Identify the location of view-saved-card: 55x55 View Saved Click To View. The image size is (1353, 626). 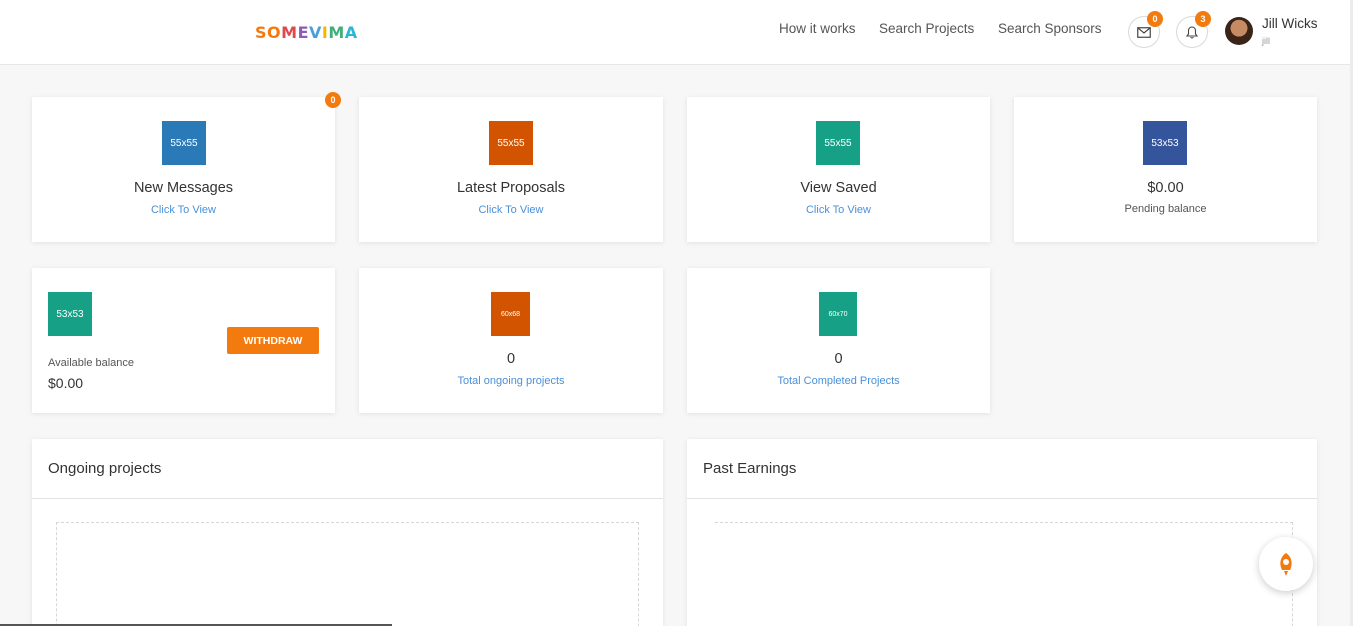
(838, 169).